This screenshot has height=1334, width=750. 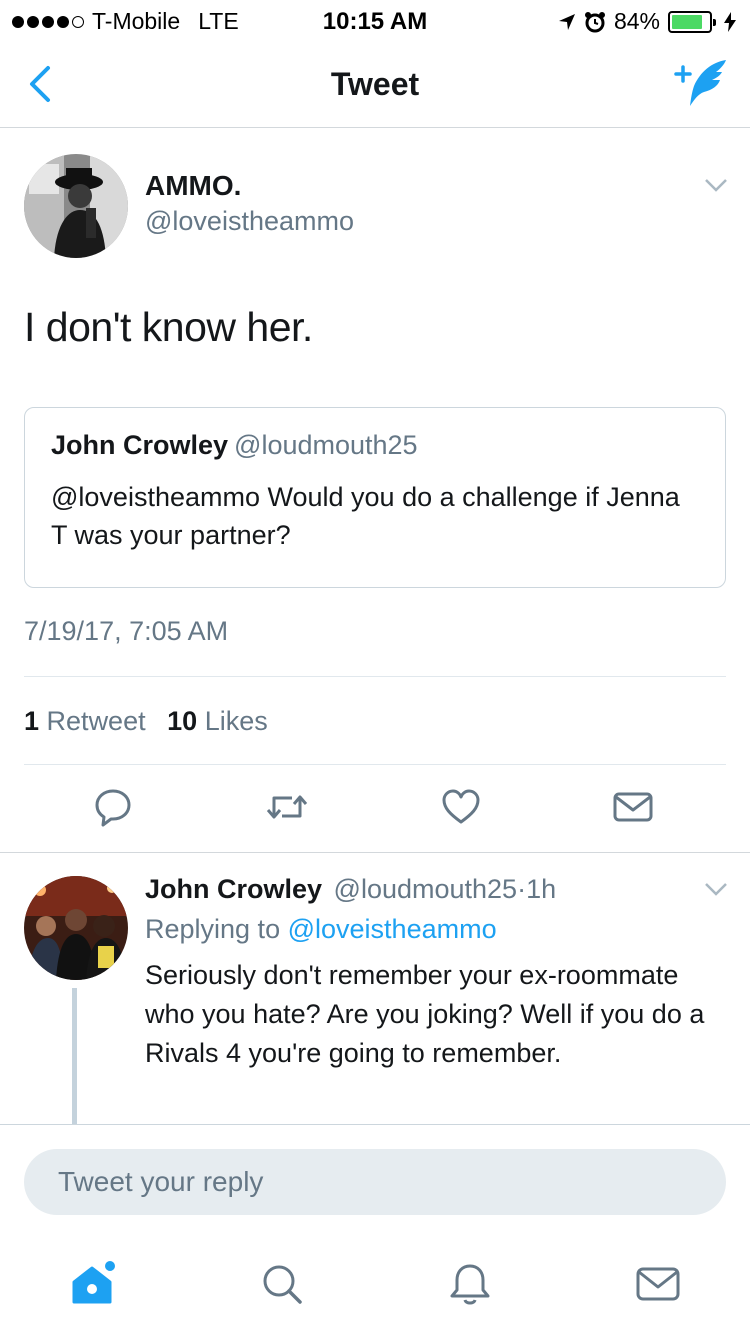 I want to click on nav-bar: Tweet, so click(x=375, y=84).